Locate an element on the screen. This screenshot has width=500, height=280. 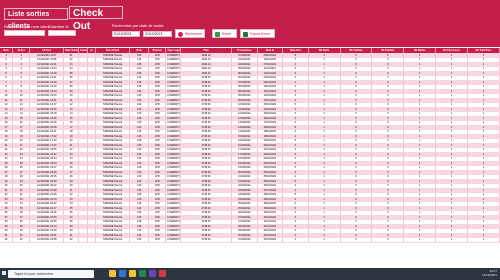
clock-date: 12/12/2021 is located at coordinates (489, 275).